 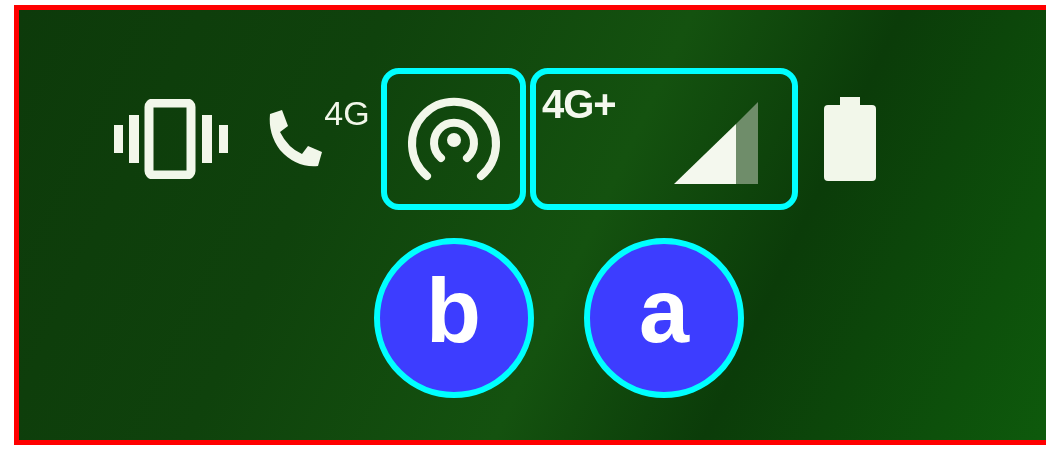 What do you see at coordinates (664, 318) in the screenshot?
I see `callout-label: a` at bounding box center [664, 318].